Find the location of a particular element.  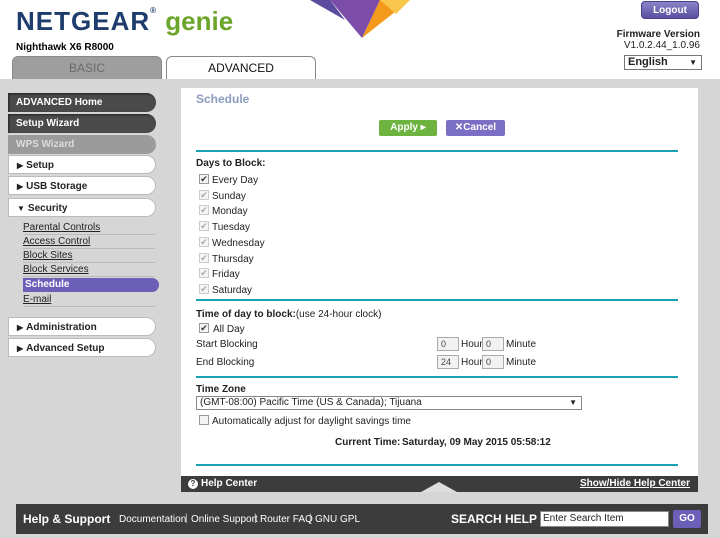

days-to-block-label: Days to Block: is located at coordinates (231, 163).